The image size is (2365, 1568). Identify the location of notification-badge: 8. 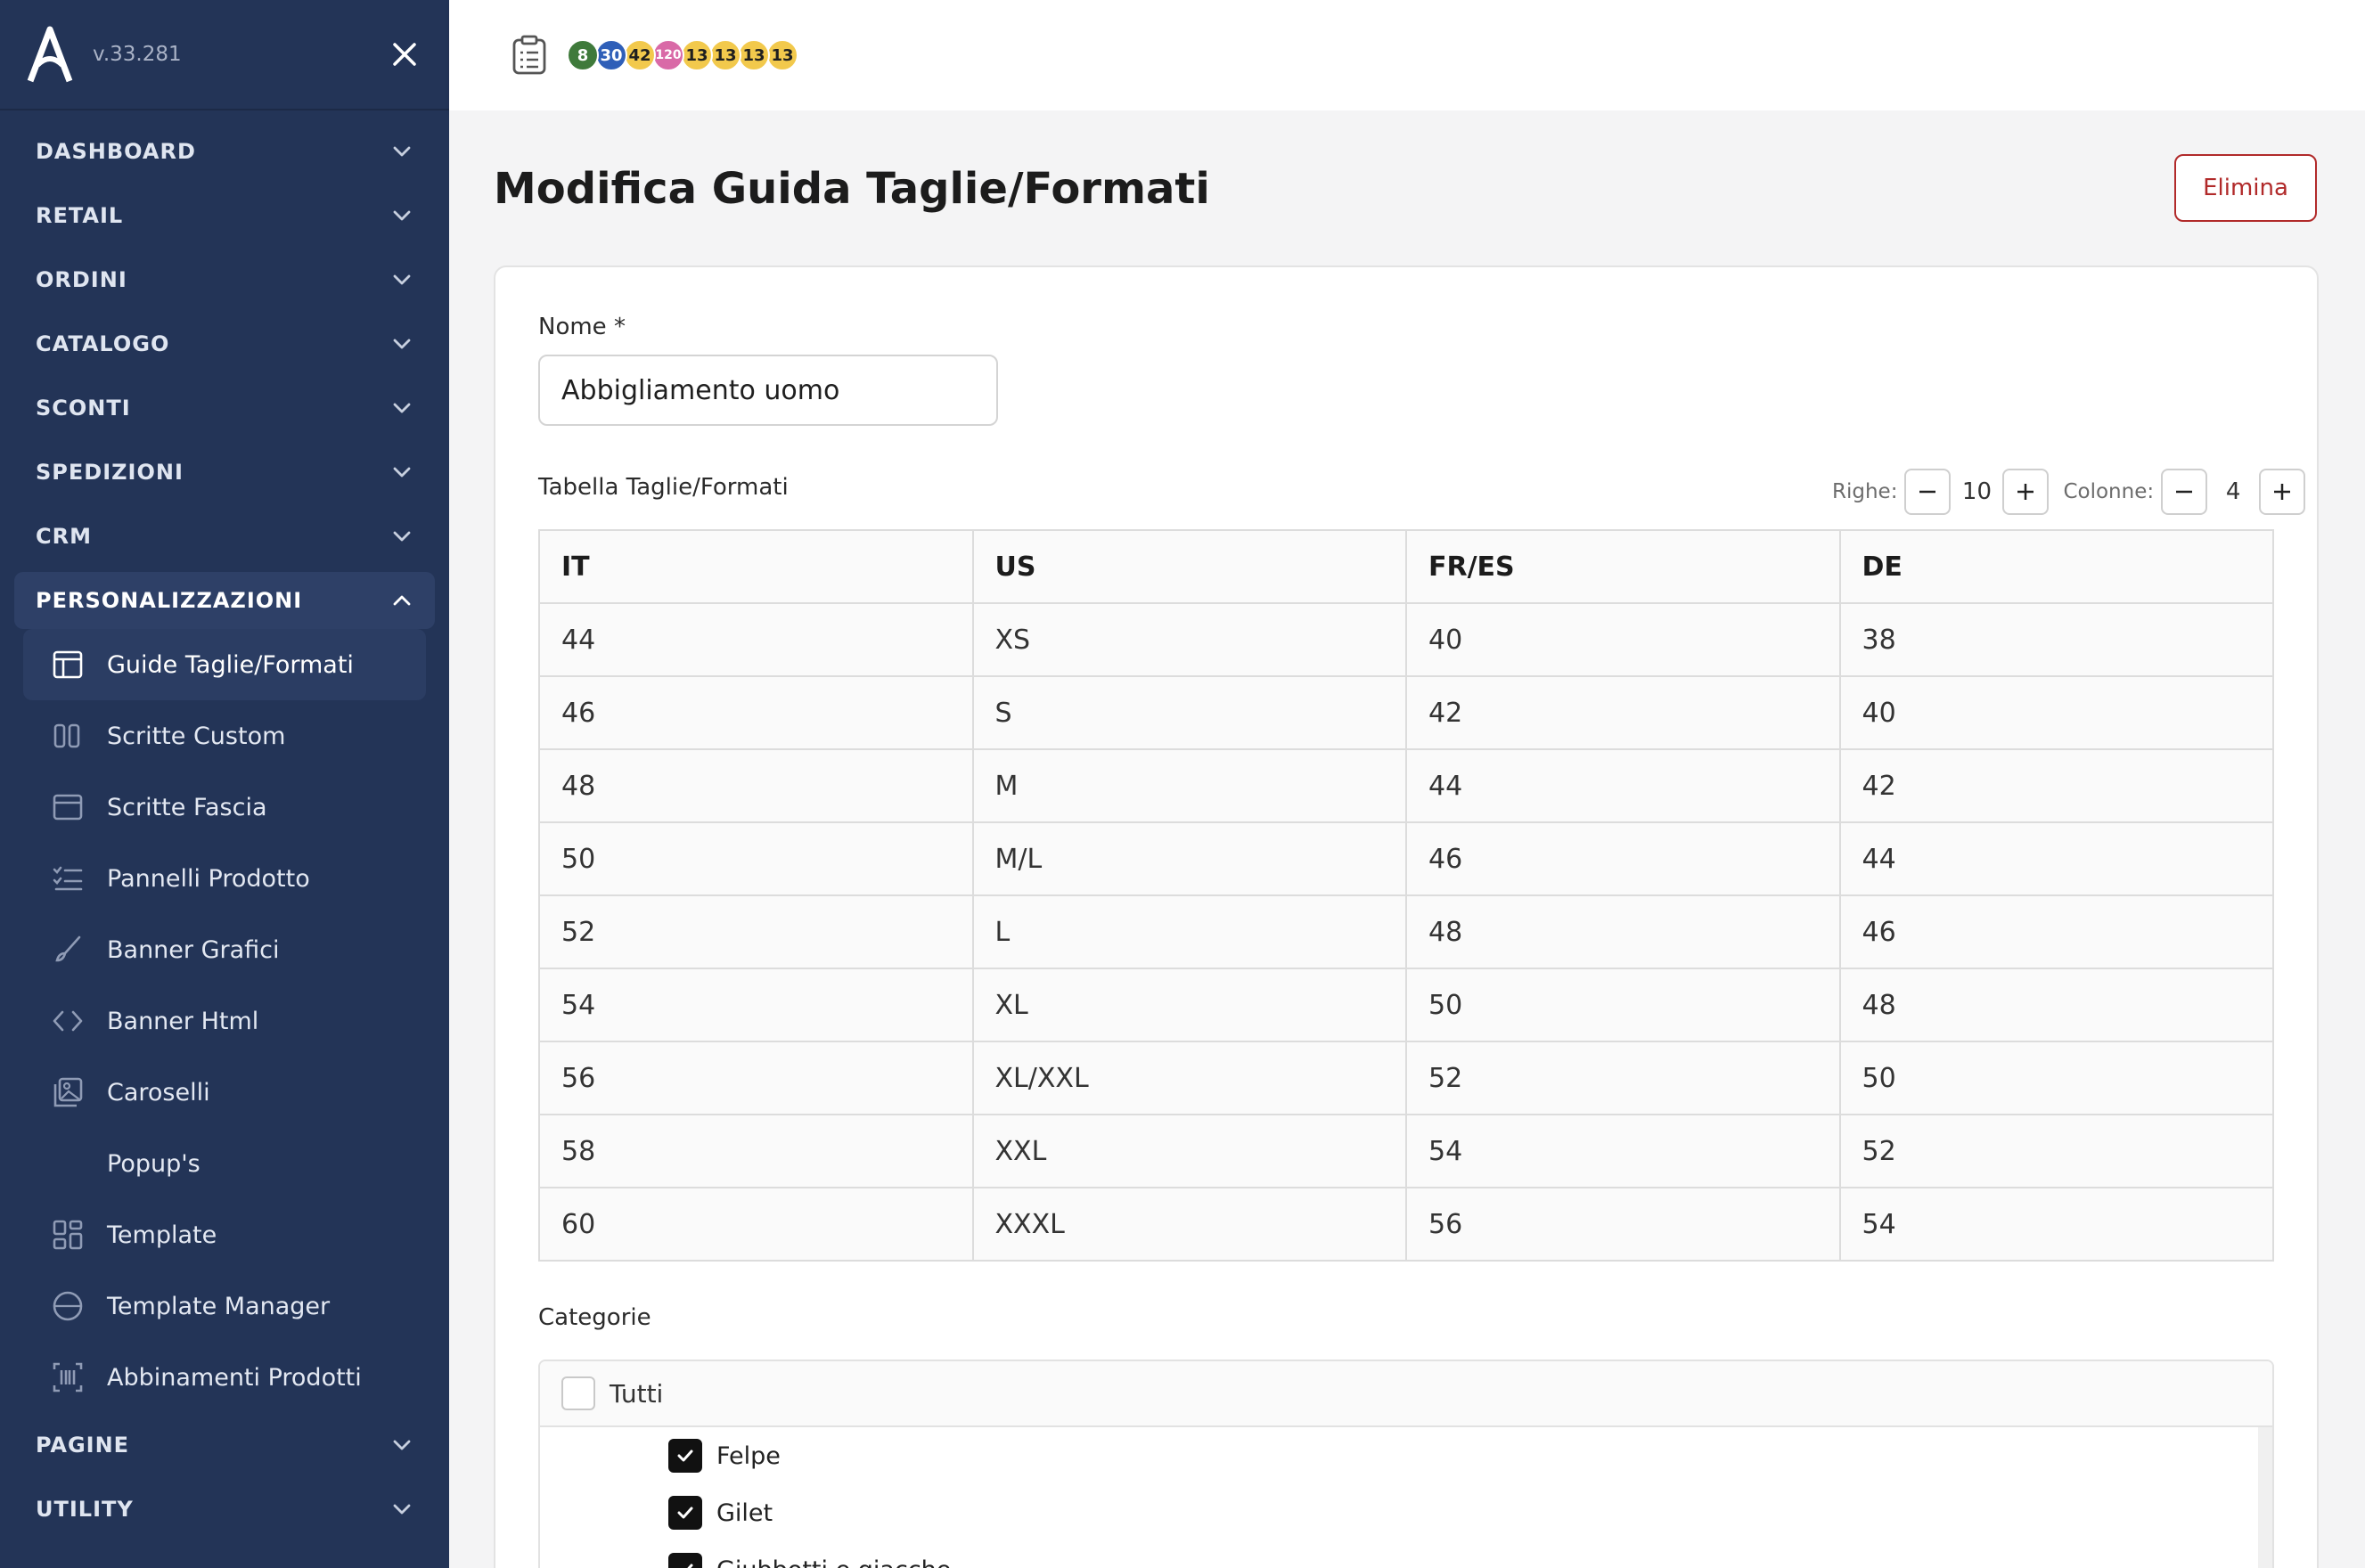
(583, 55).